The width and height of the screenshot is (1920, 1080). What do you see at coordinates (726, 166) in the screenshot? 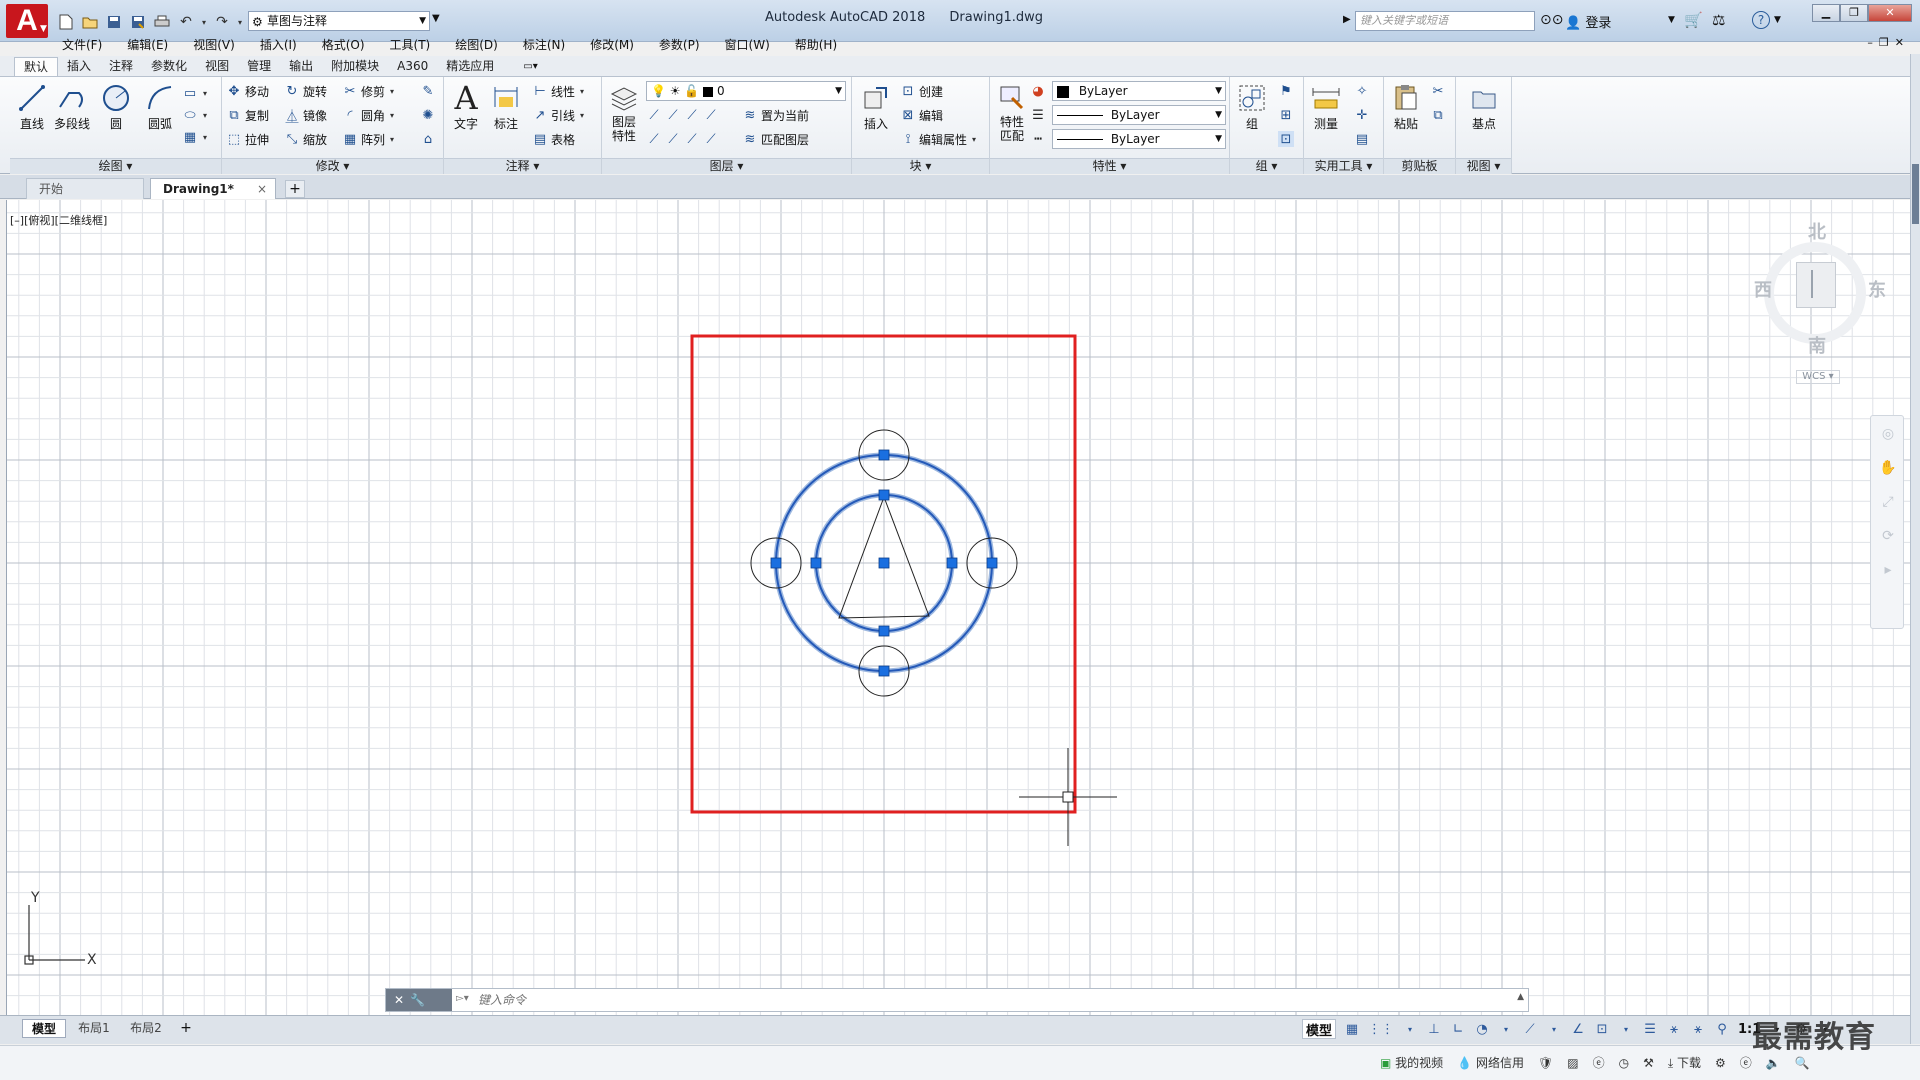
I see `panel-layers-title: 图层 ▾` at bounding box center [726, 166].